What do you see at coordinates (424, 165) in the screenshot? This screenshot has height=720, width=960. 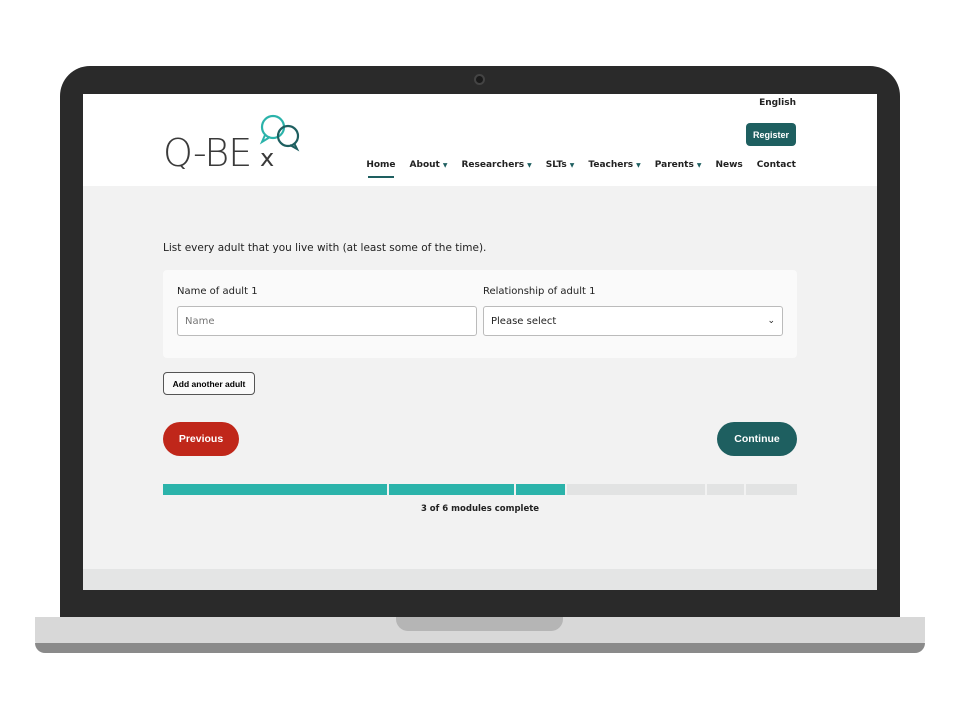 I see `nav-label: About` at bounding box center [424, 165].